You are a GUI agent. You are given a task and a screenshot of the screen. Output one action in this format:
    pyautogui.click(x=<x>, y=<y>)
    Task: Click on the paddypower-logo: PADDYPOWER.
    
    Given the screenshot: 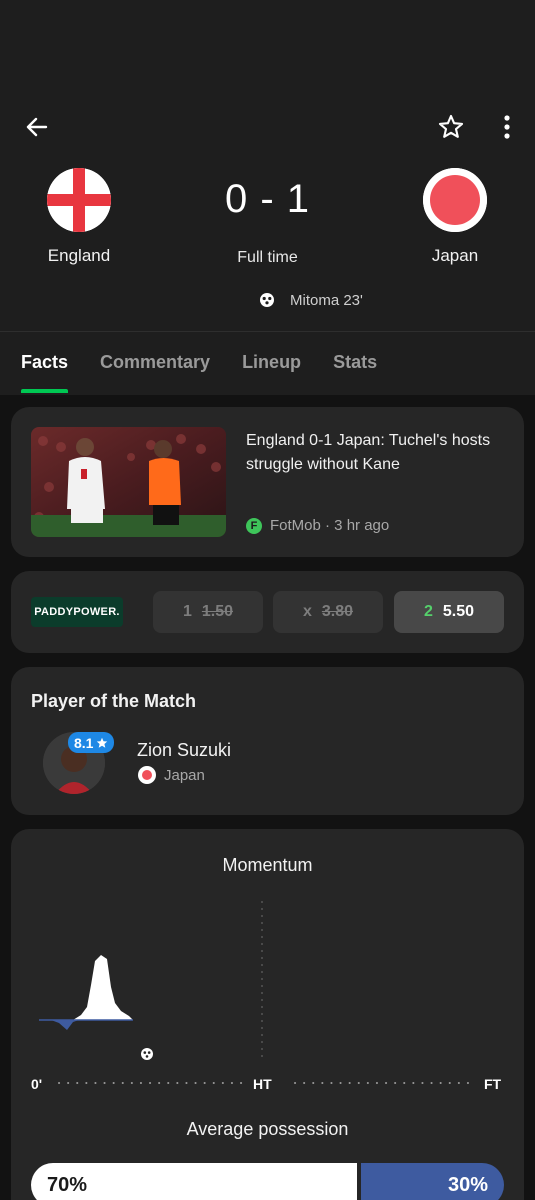 What is the action you would take?
    pyautogui.click(x=77, y=612)
    